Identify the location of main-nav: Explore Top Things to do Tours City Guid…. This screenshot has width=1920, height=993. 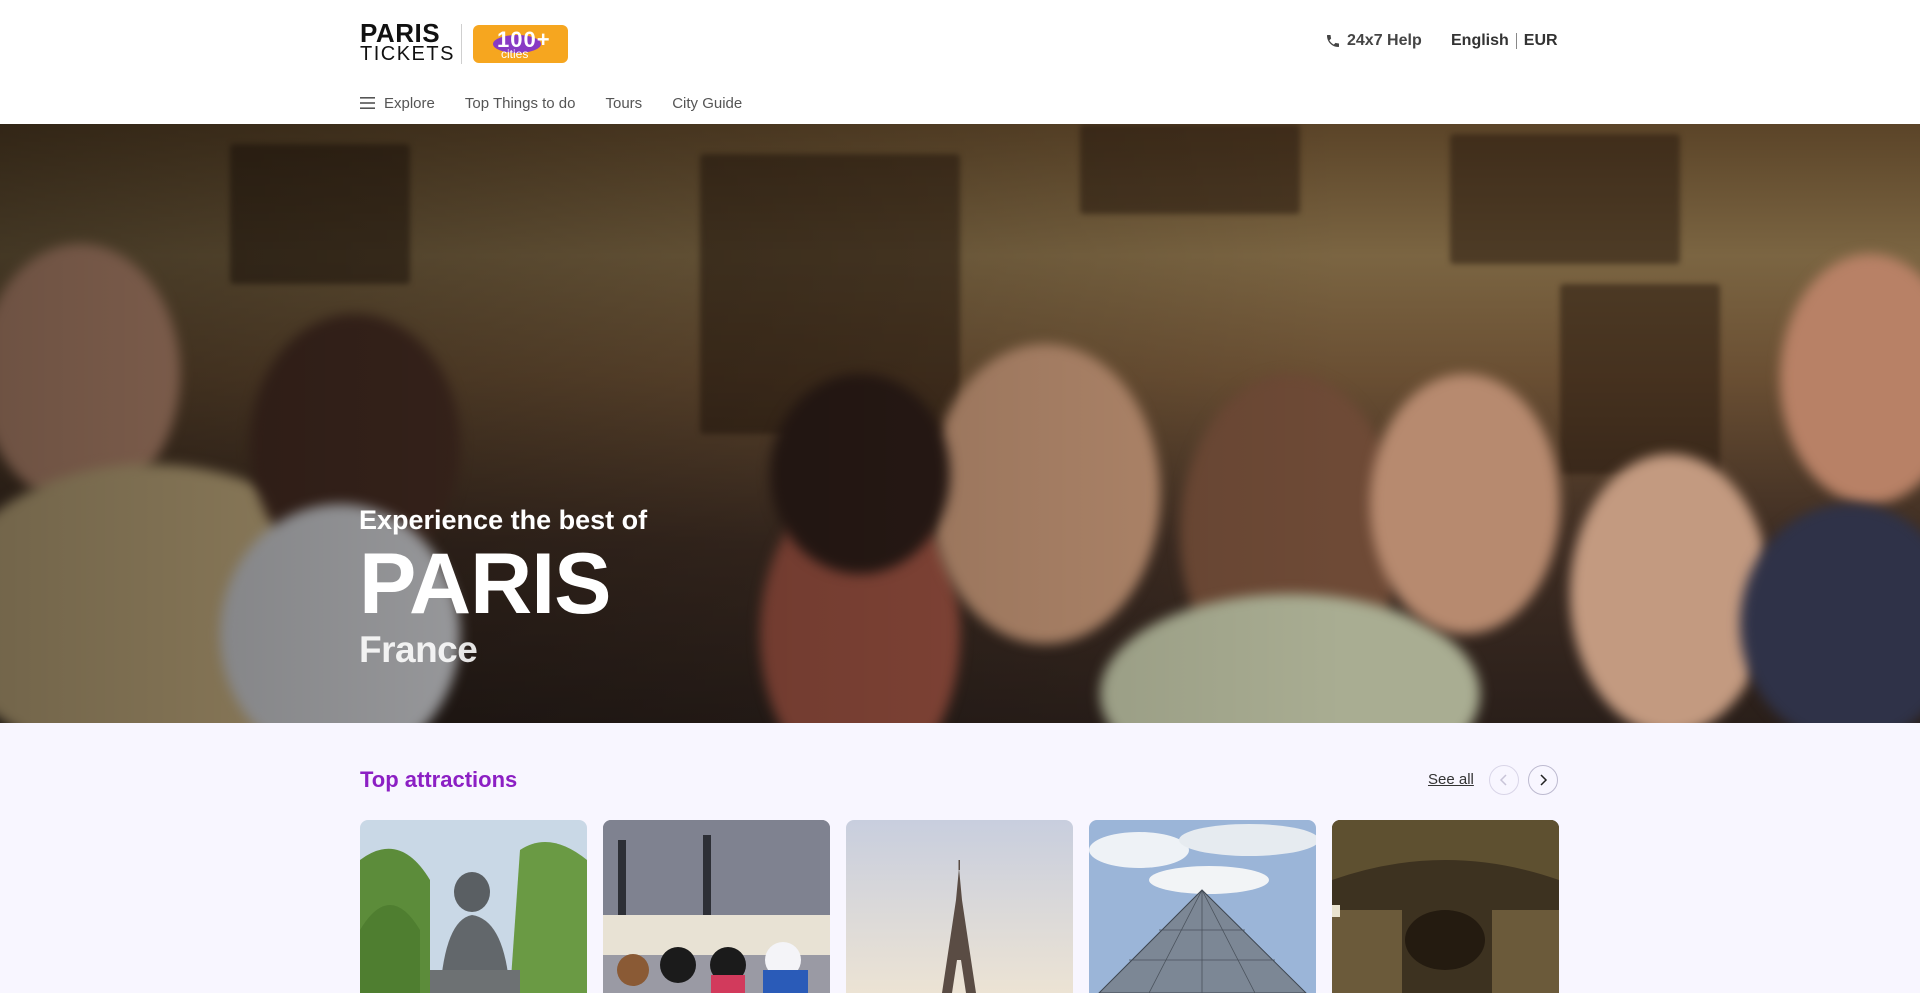
(551, 103).